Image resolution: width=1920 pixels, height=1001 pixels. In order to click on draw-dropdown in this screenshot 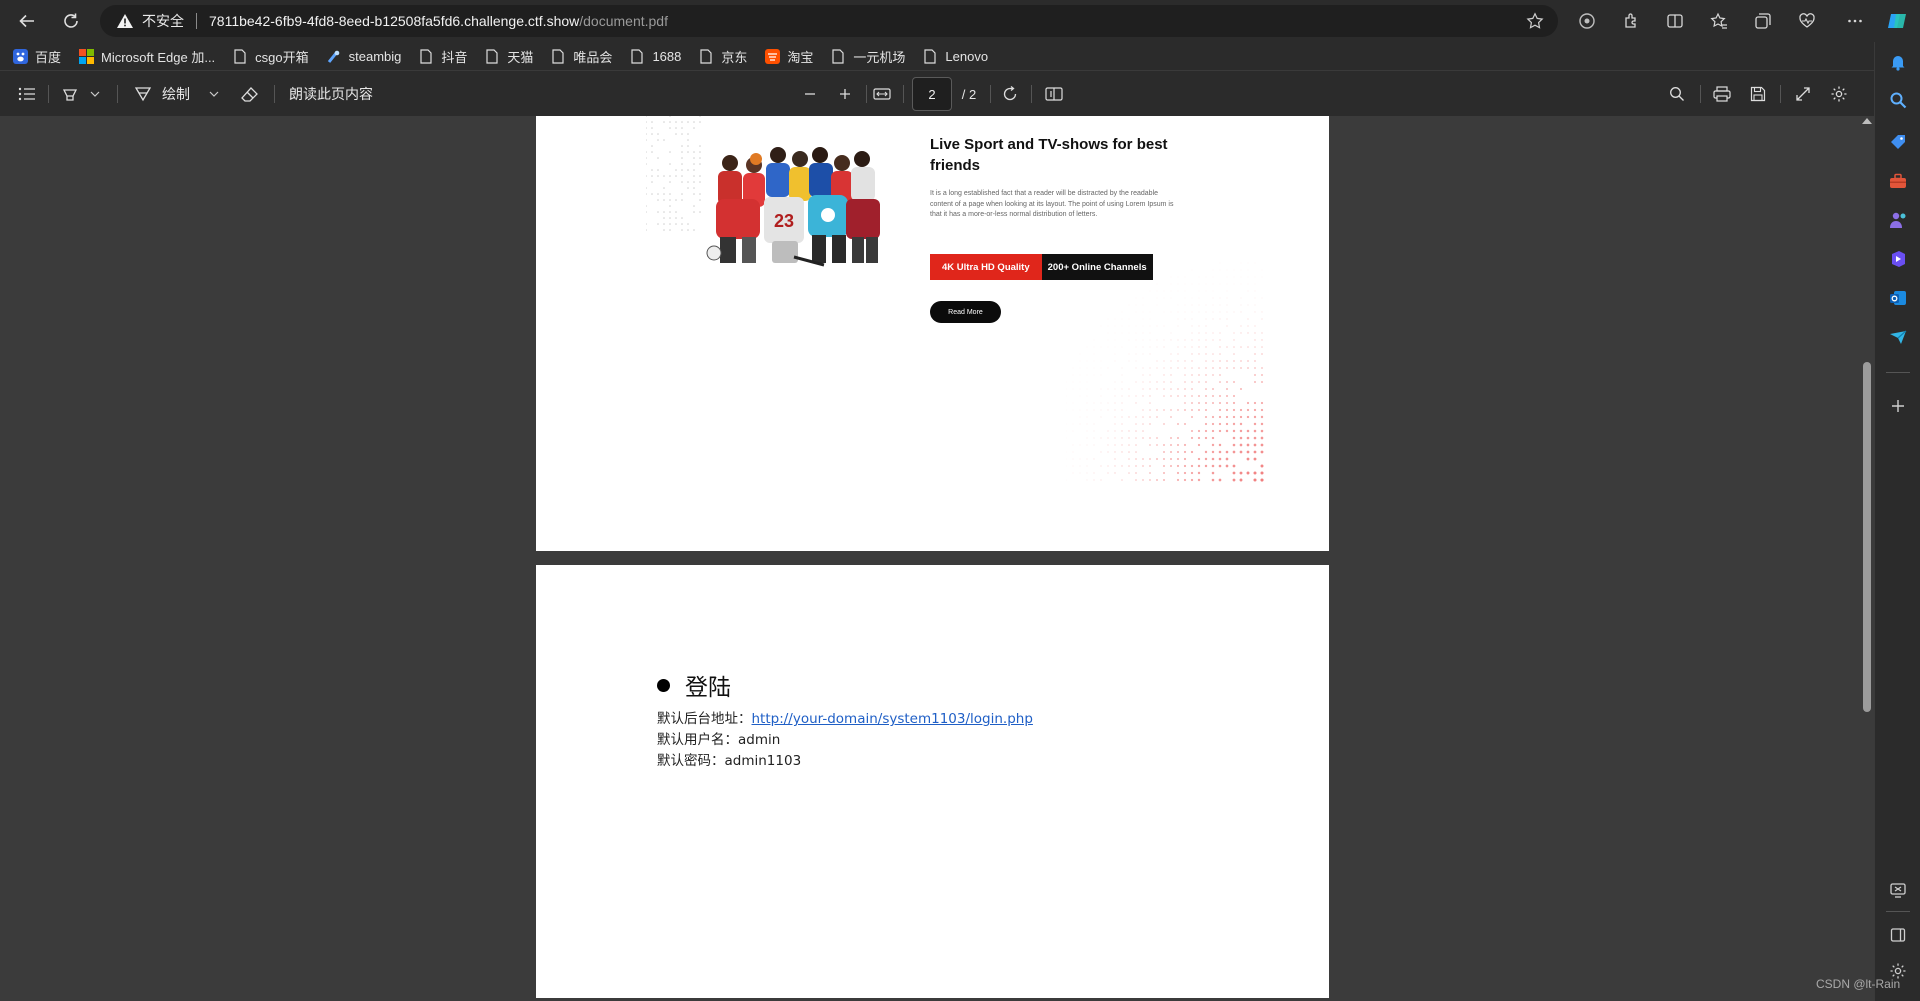, I will do `click(214, 94)`.